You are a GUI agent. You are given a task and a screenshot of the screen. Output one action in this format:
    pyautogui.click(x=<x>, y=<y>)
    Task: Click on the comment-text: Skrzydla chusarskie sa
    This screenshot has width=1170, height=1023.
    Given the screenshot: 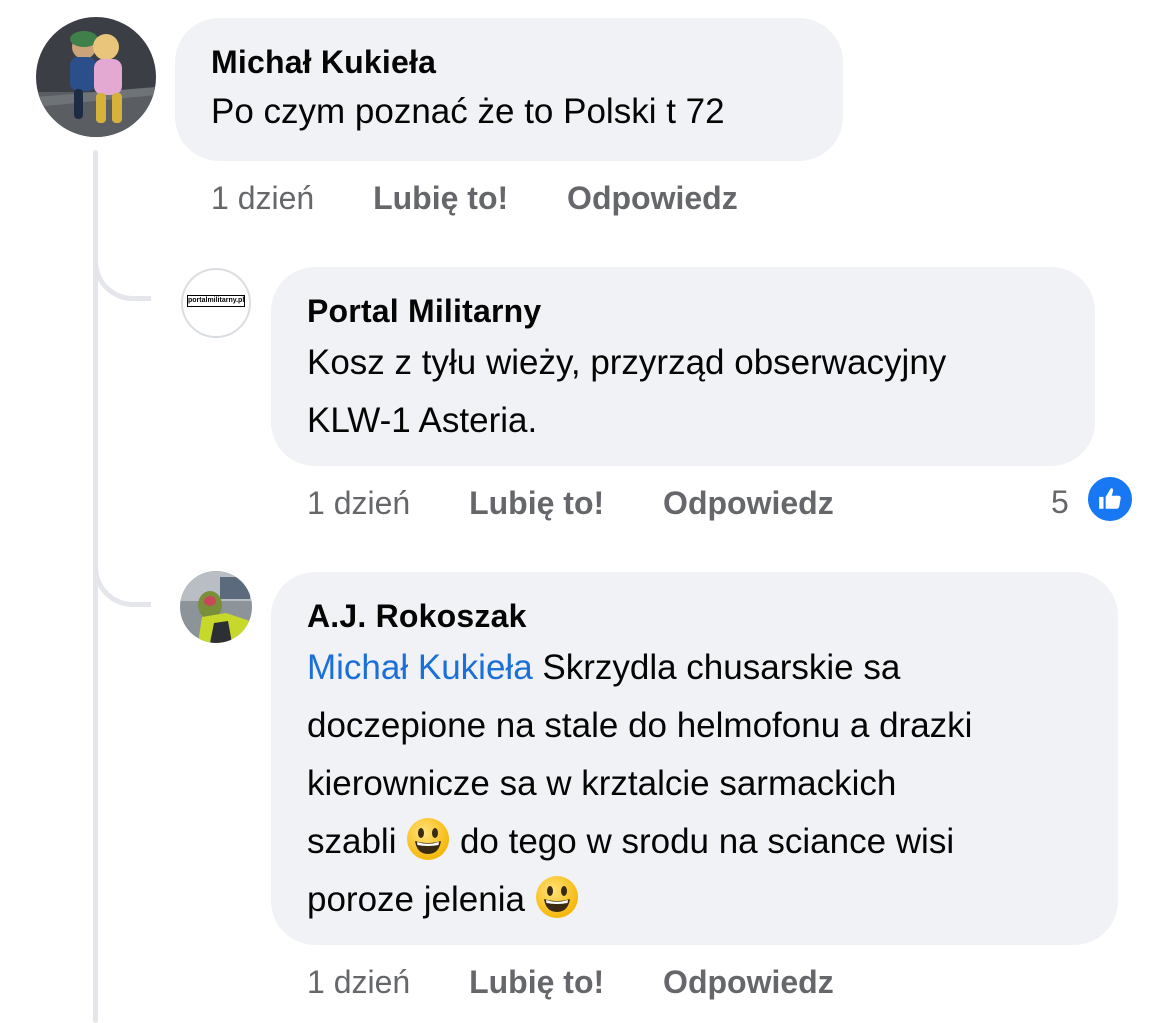 What is the action you would take?
    pyautogui.click(x=716, y=667)
    